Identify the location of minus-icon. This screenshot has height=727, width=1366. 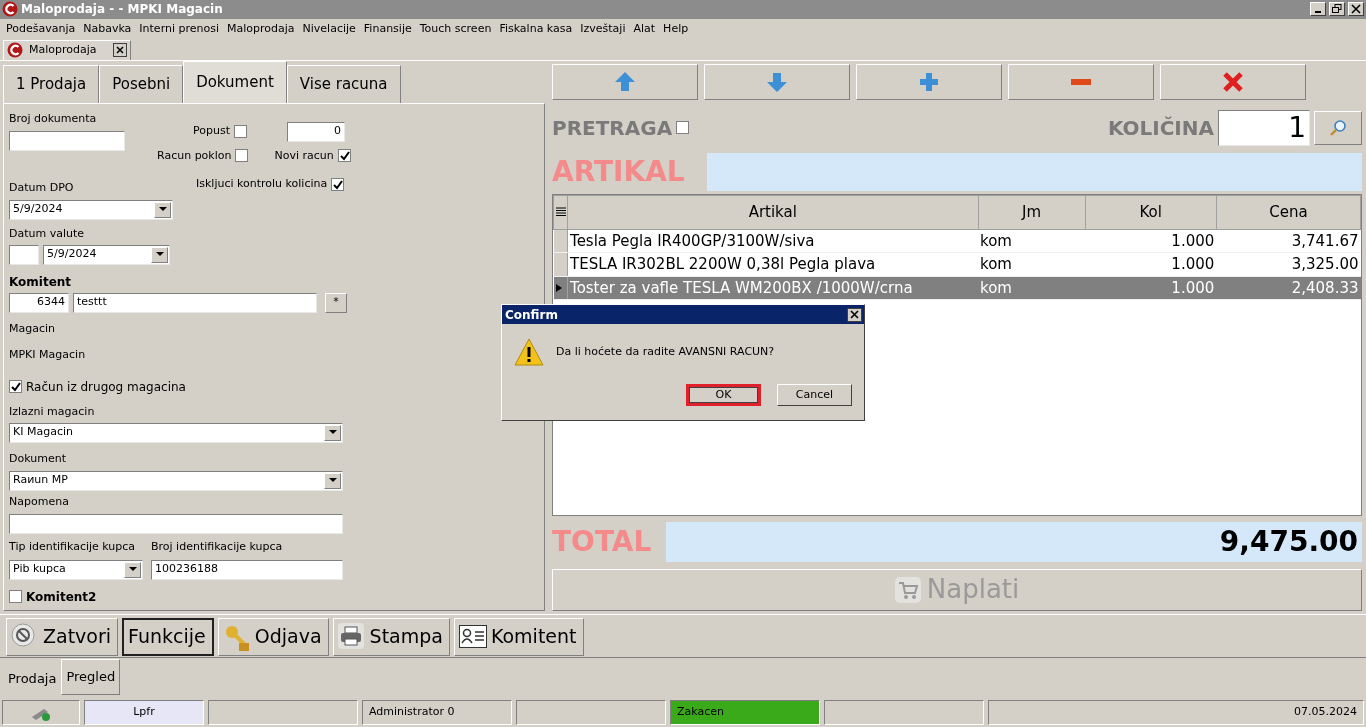
(1081, 81).